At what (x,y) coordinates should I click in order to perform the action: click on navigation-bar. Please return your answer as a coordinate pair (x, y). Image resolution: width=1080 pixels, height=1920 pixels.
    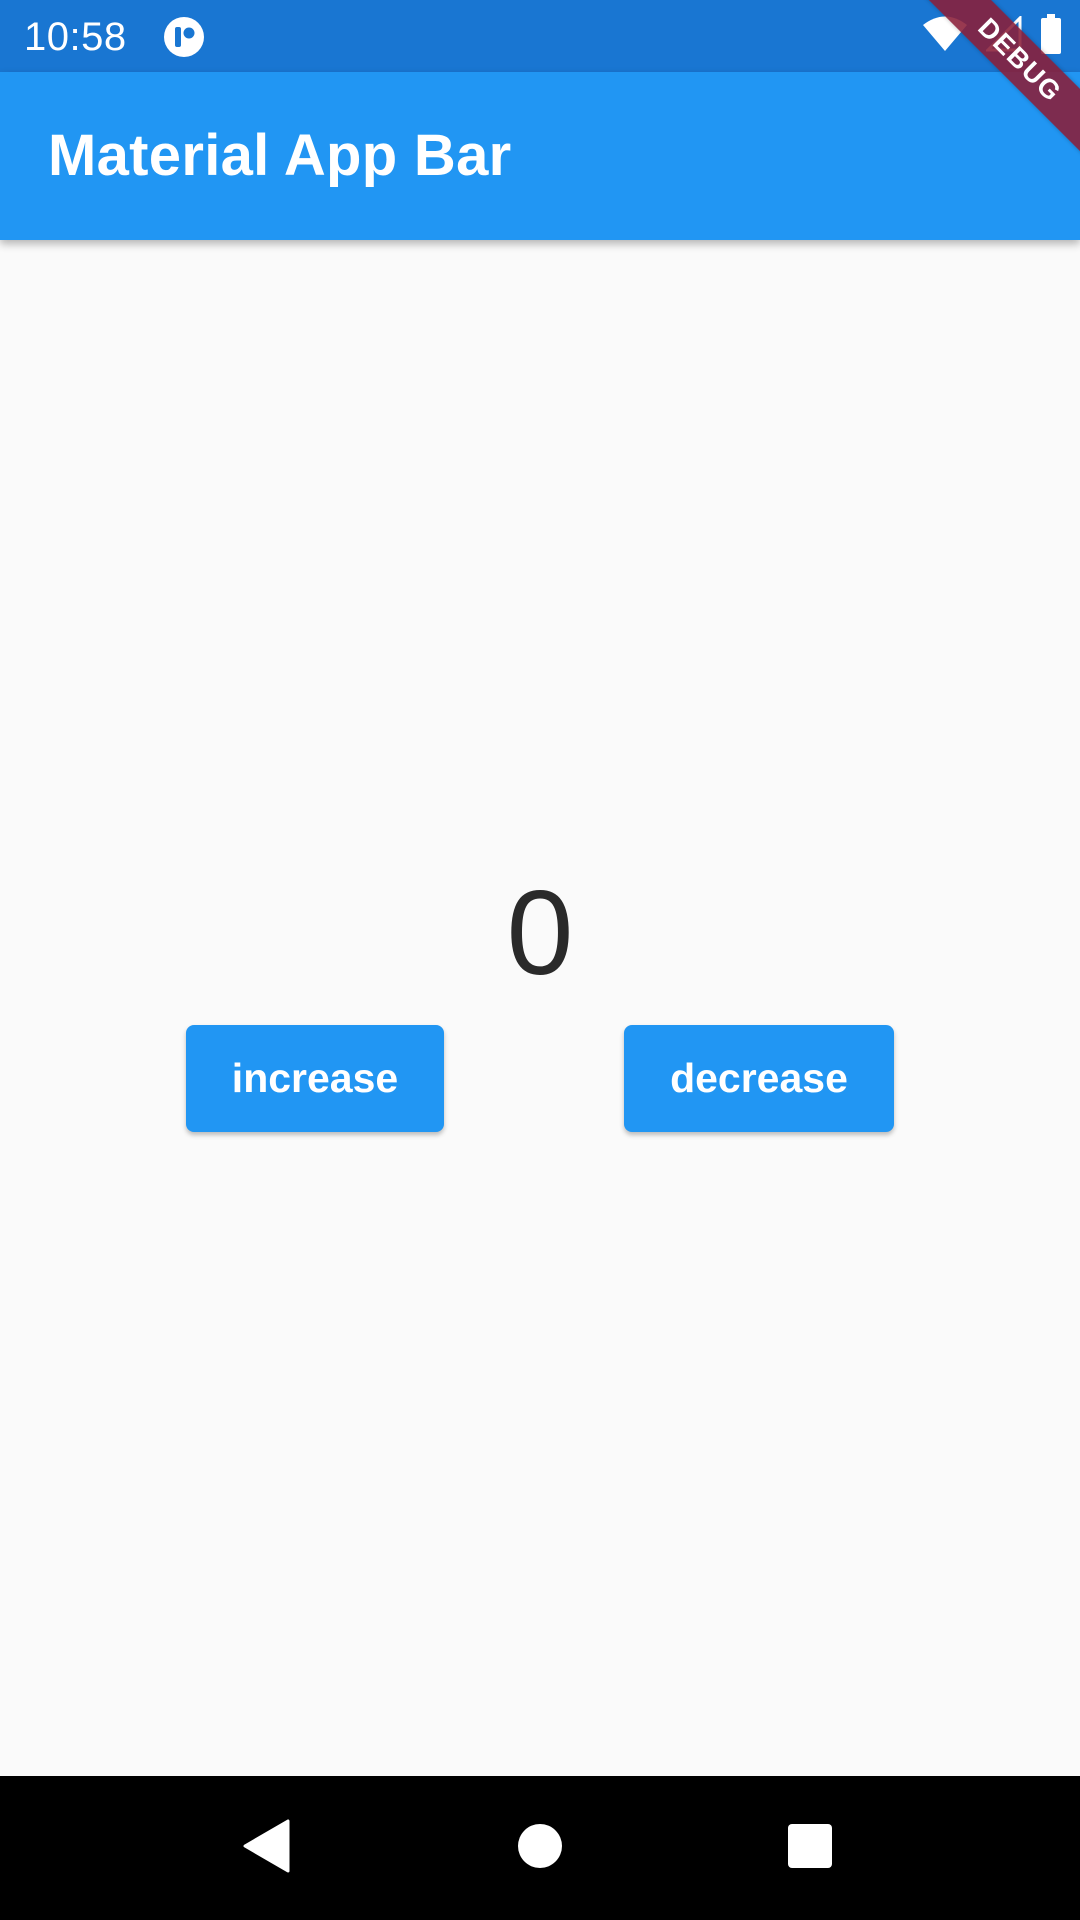
    Looking at the image, I should click on (540, 1848).